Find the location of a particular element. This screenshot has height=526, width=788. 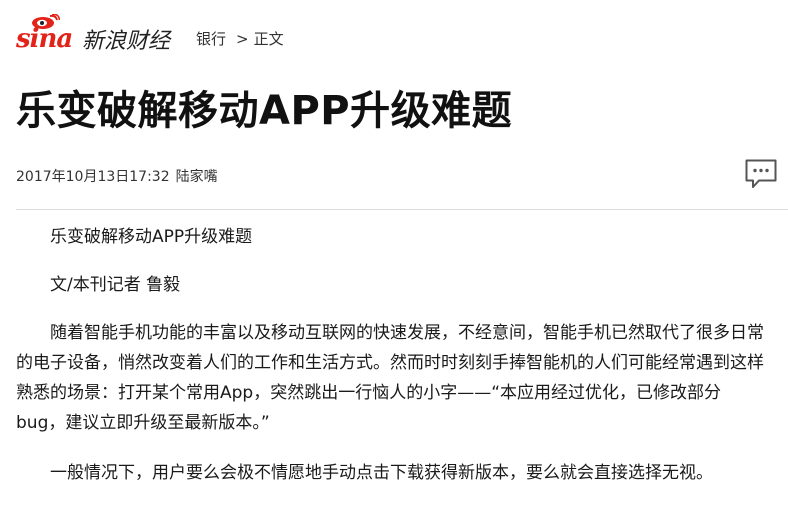

breadcrumb: 银行 > 正文 is located at coordinates (240, 38).